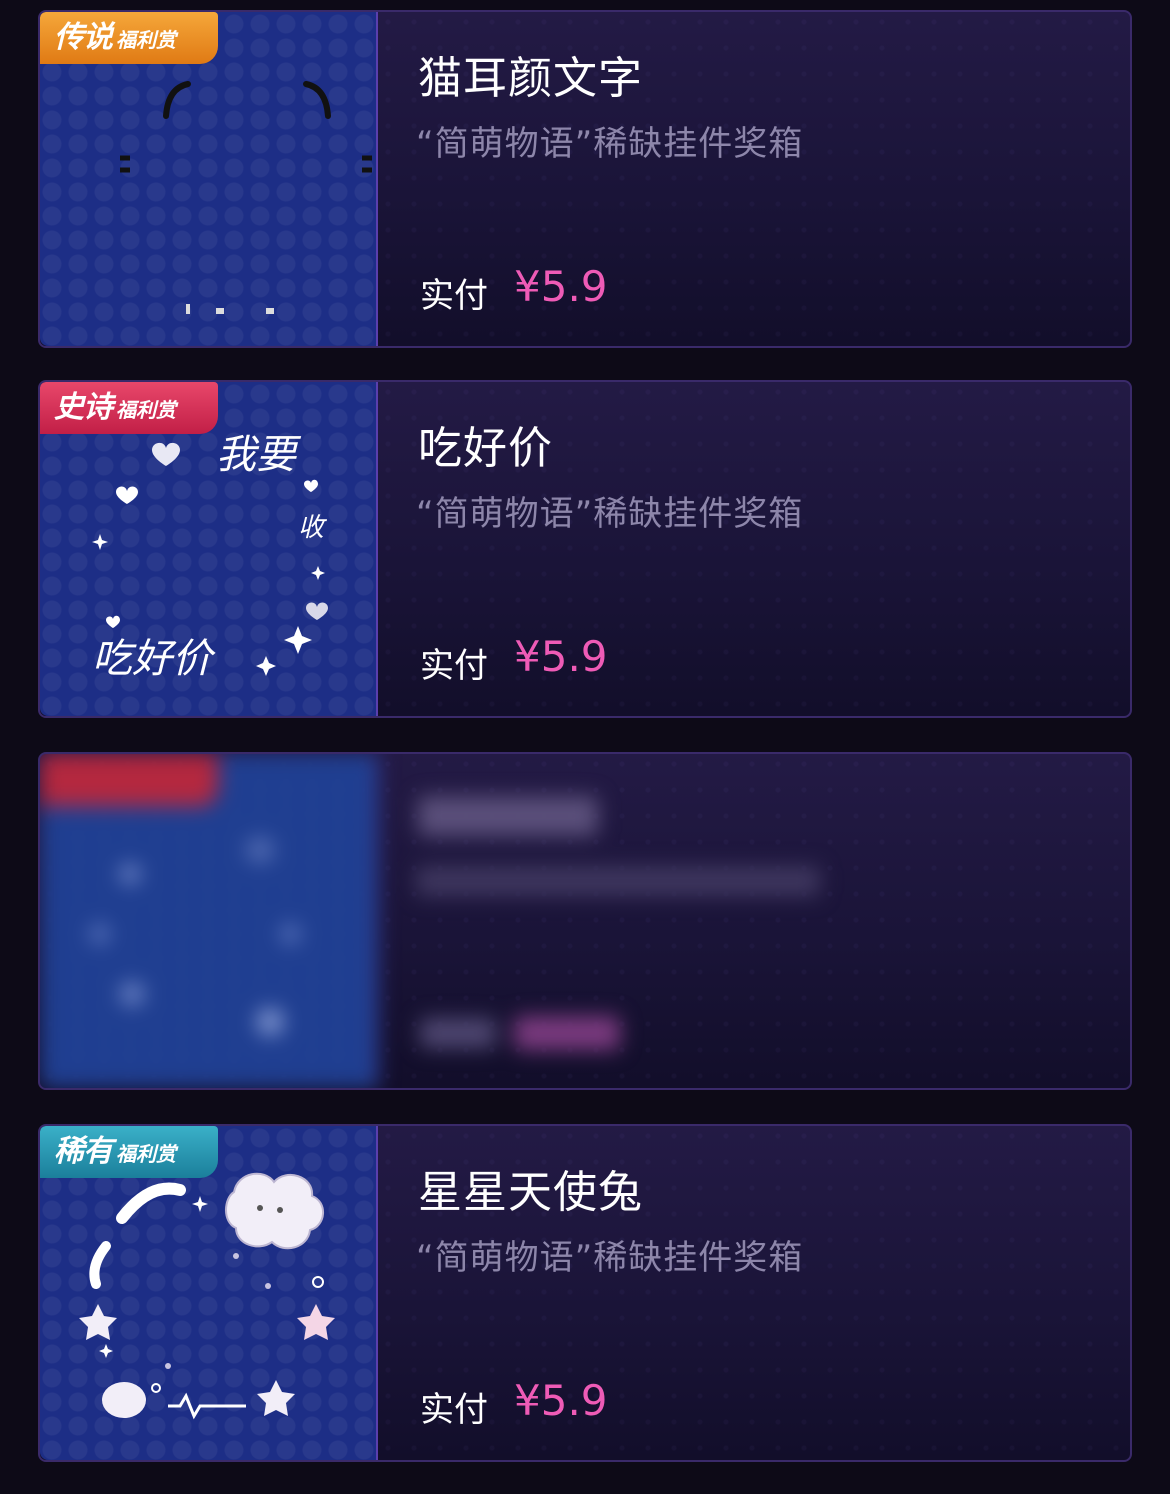 The height and width of the screenshot is (1494, 1170). What do you see at coordinates (530, 78) in the screenshot?
I see `prize-title: 猫耳颜文字` at bounding box center [530, 78].